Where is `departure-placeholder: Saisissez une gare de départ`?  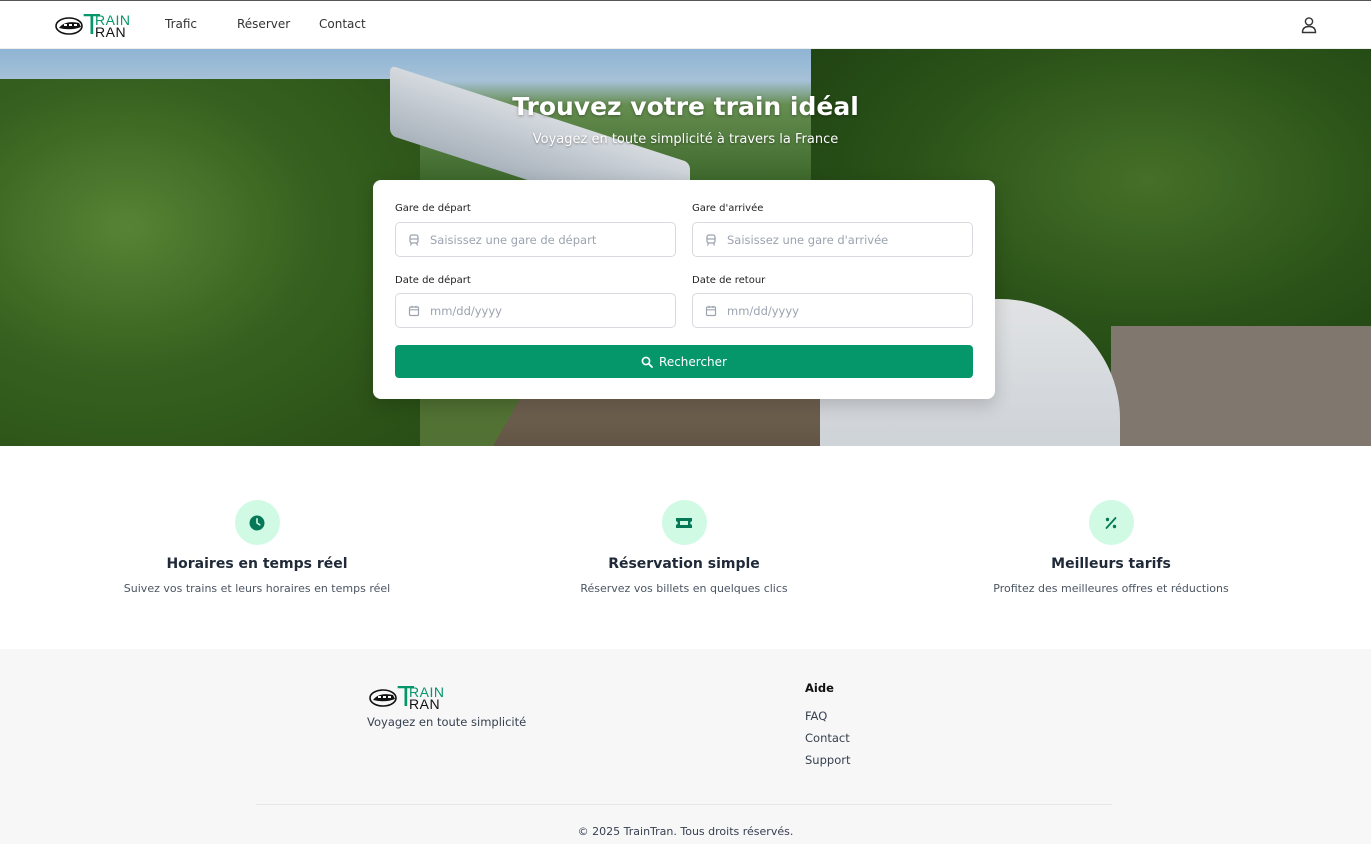 departure-placeholder: Saisissez une gare de départ is located at coordinates (513, 240).